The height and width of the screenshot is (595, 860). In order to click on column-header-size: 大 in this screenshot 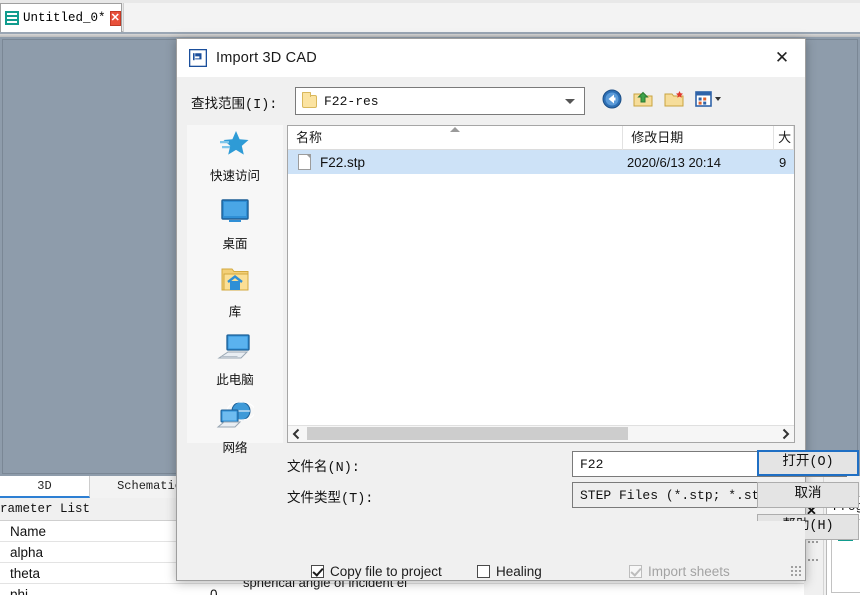, I will do `click(784, 138)`.